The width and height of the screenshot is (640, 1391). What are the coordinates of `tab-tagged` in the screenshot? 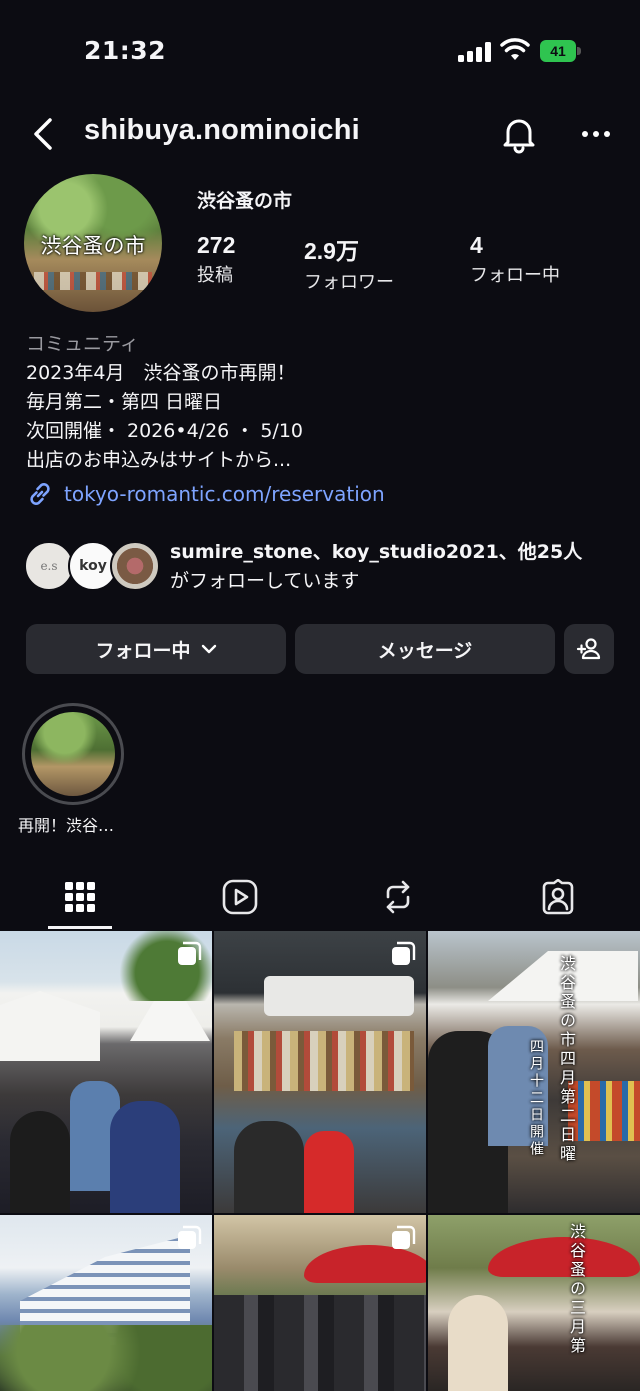 It's located at (558, 897).